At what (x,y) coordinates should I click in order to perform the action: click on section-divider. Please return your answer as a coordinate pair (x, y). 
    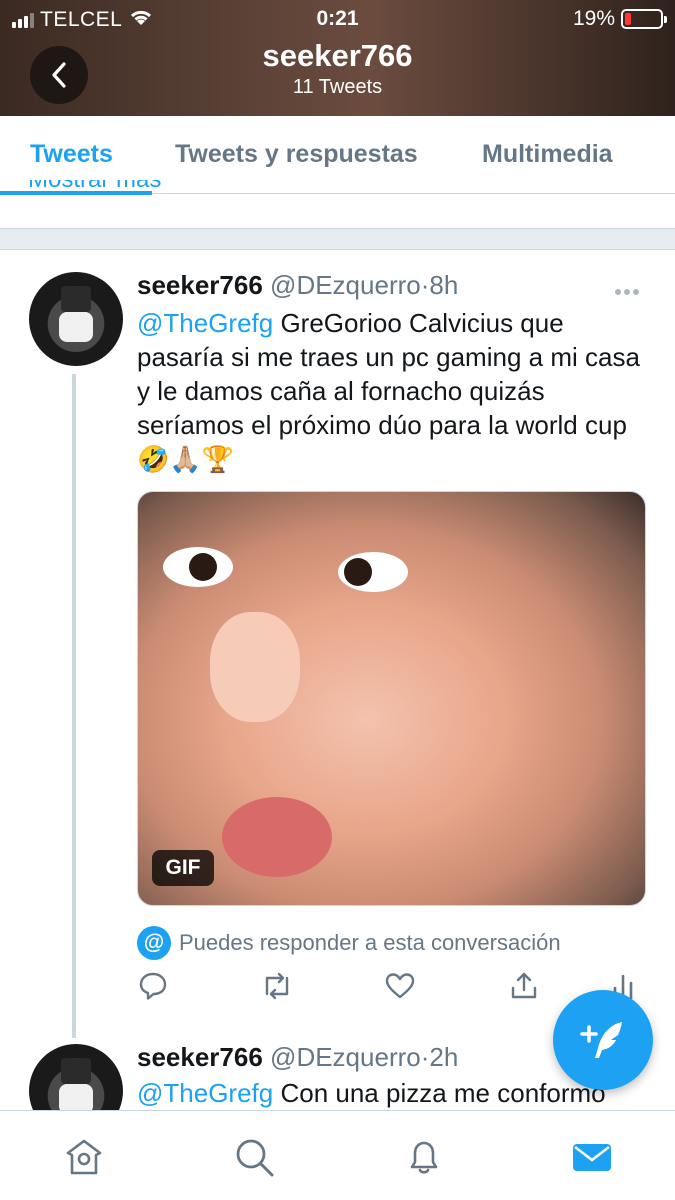
    Looking at the image, I should click on (337, 239).